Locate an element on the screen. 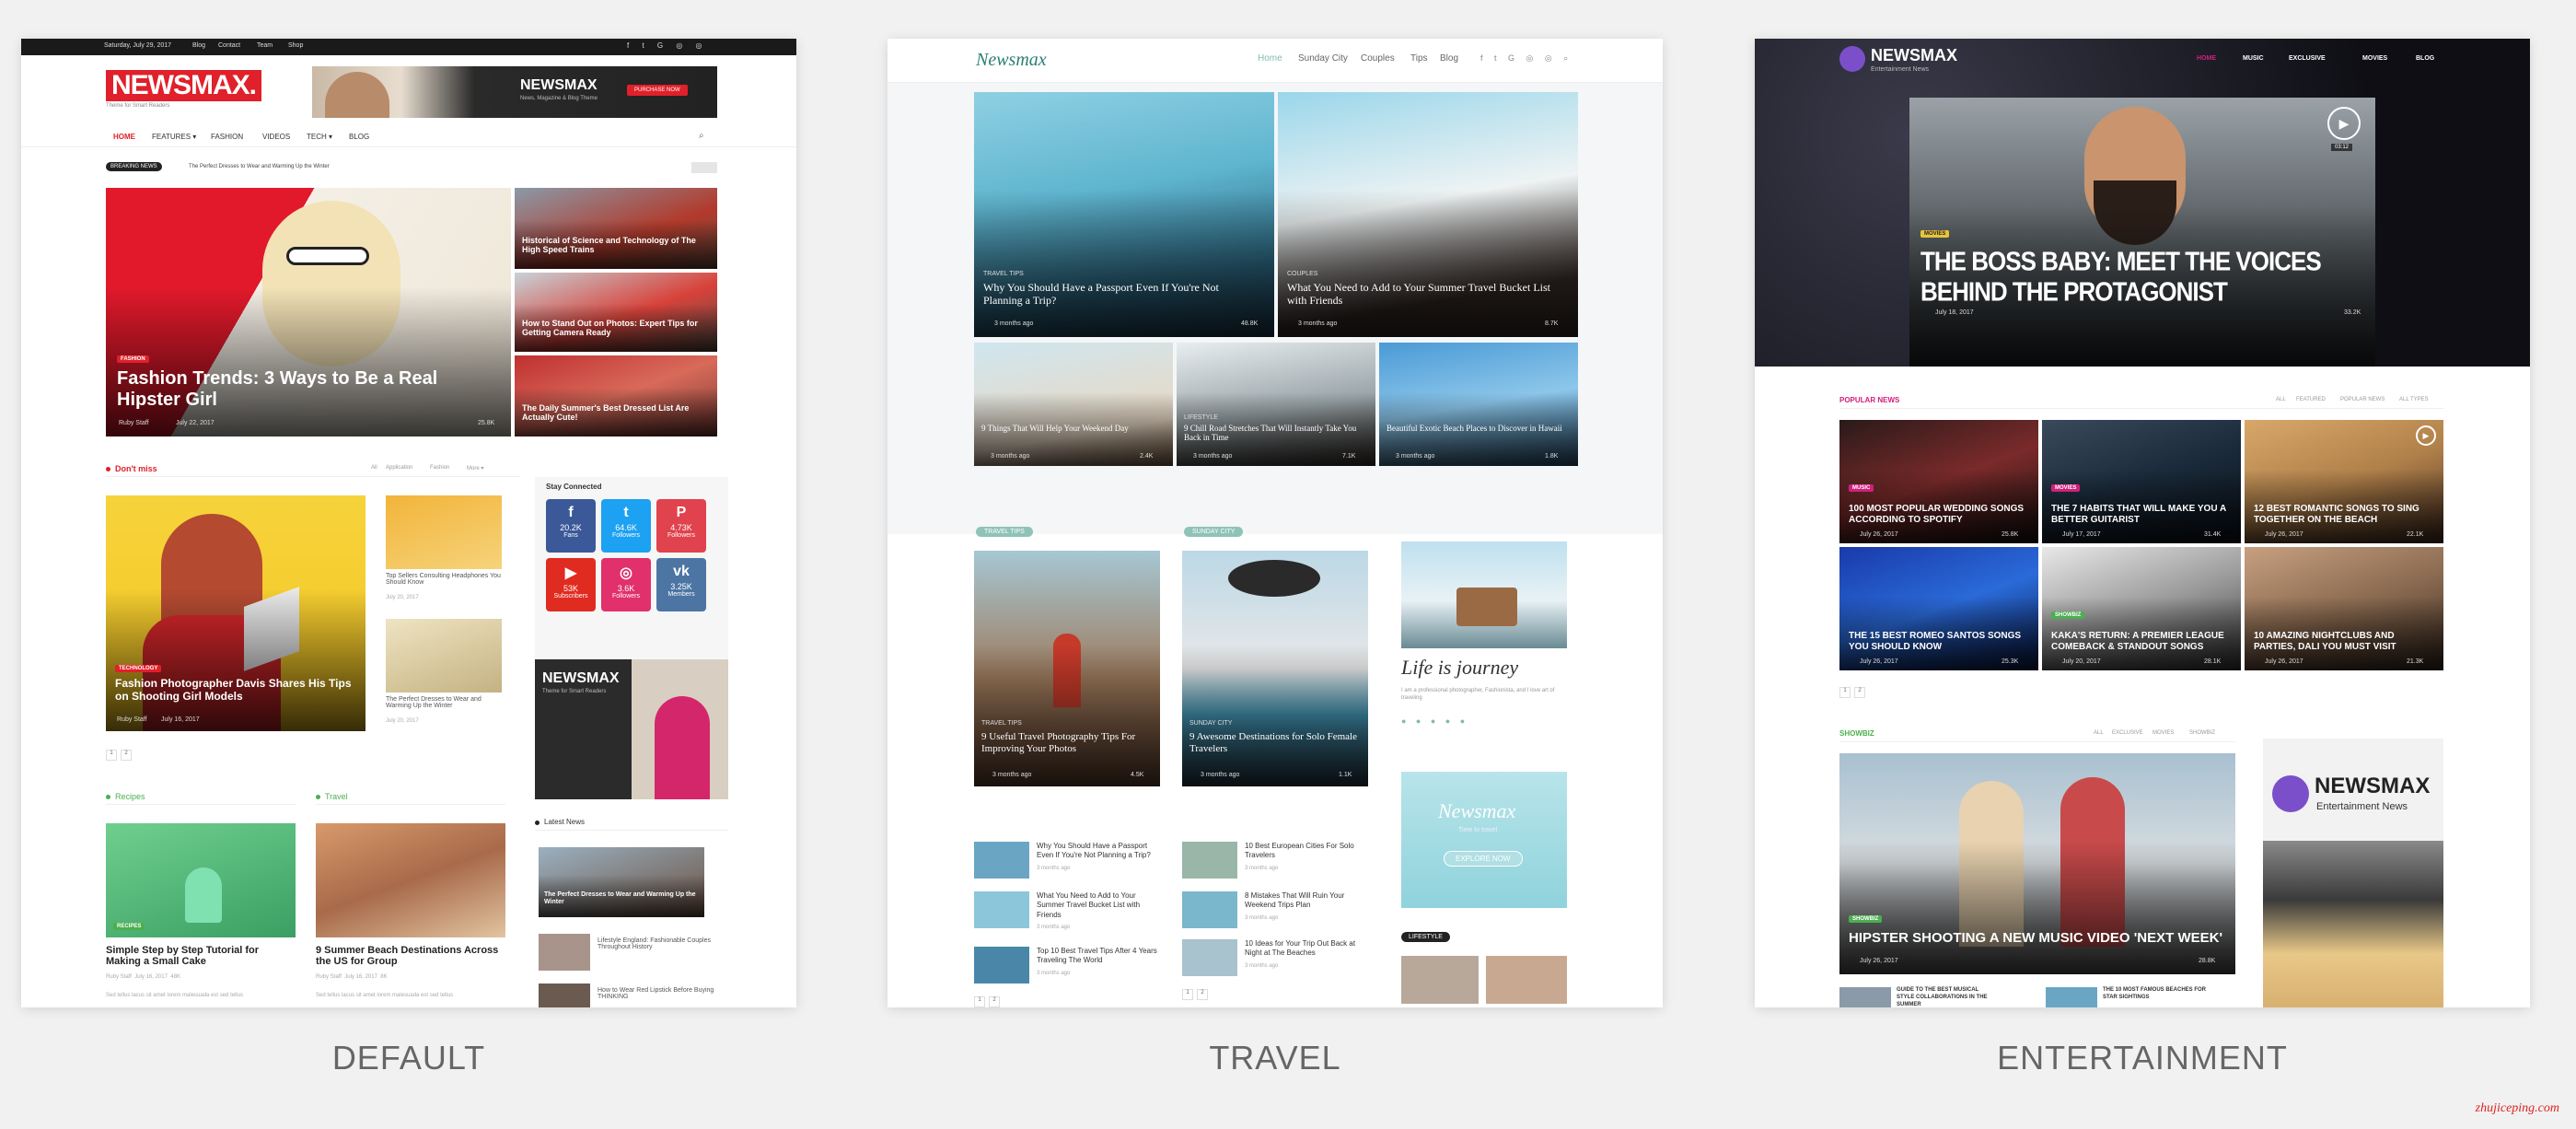 The width and height of the screenshot is (2576, 1129). ad-cta-button: PURCHASE NOW is located at coordinates (657, 90).